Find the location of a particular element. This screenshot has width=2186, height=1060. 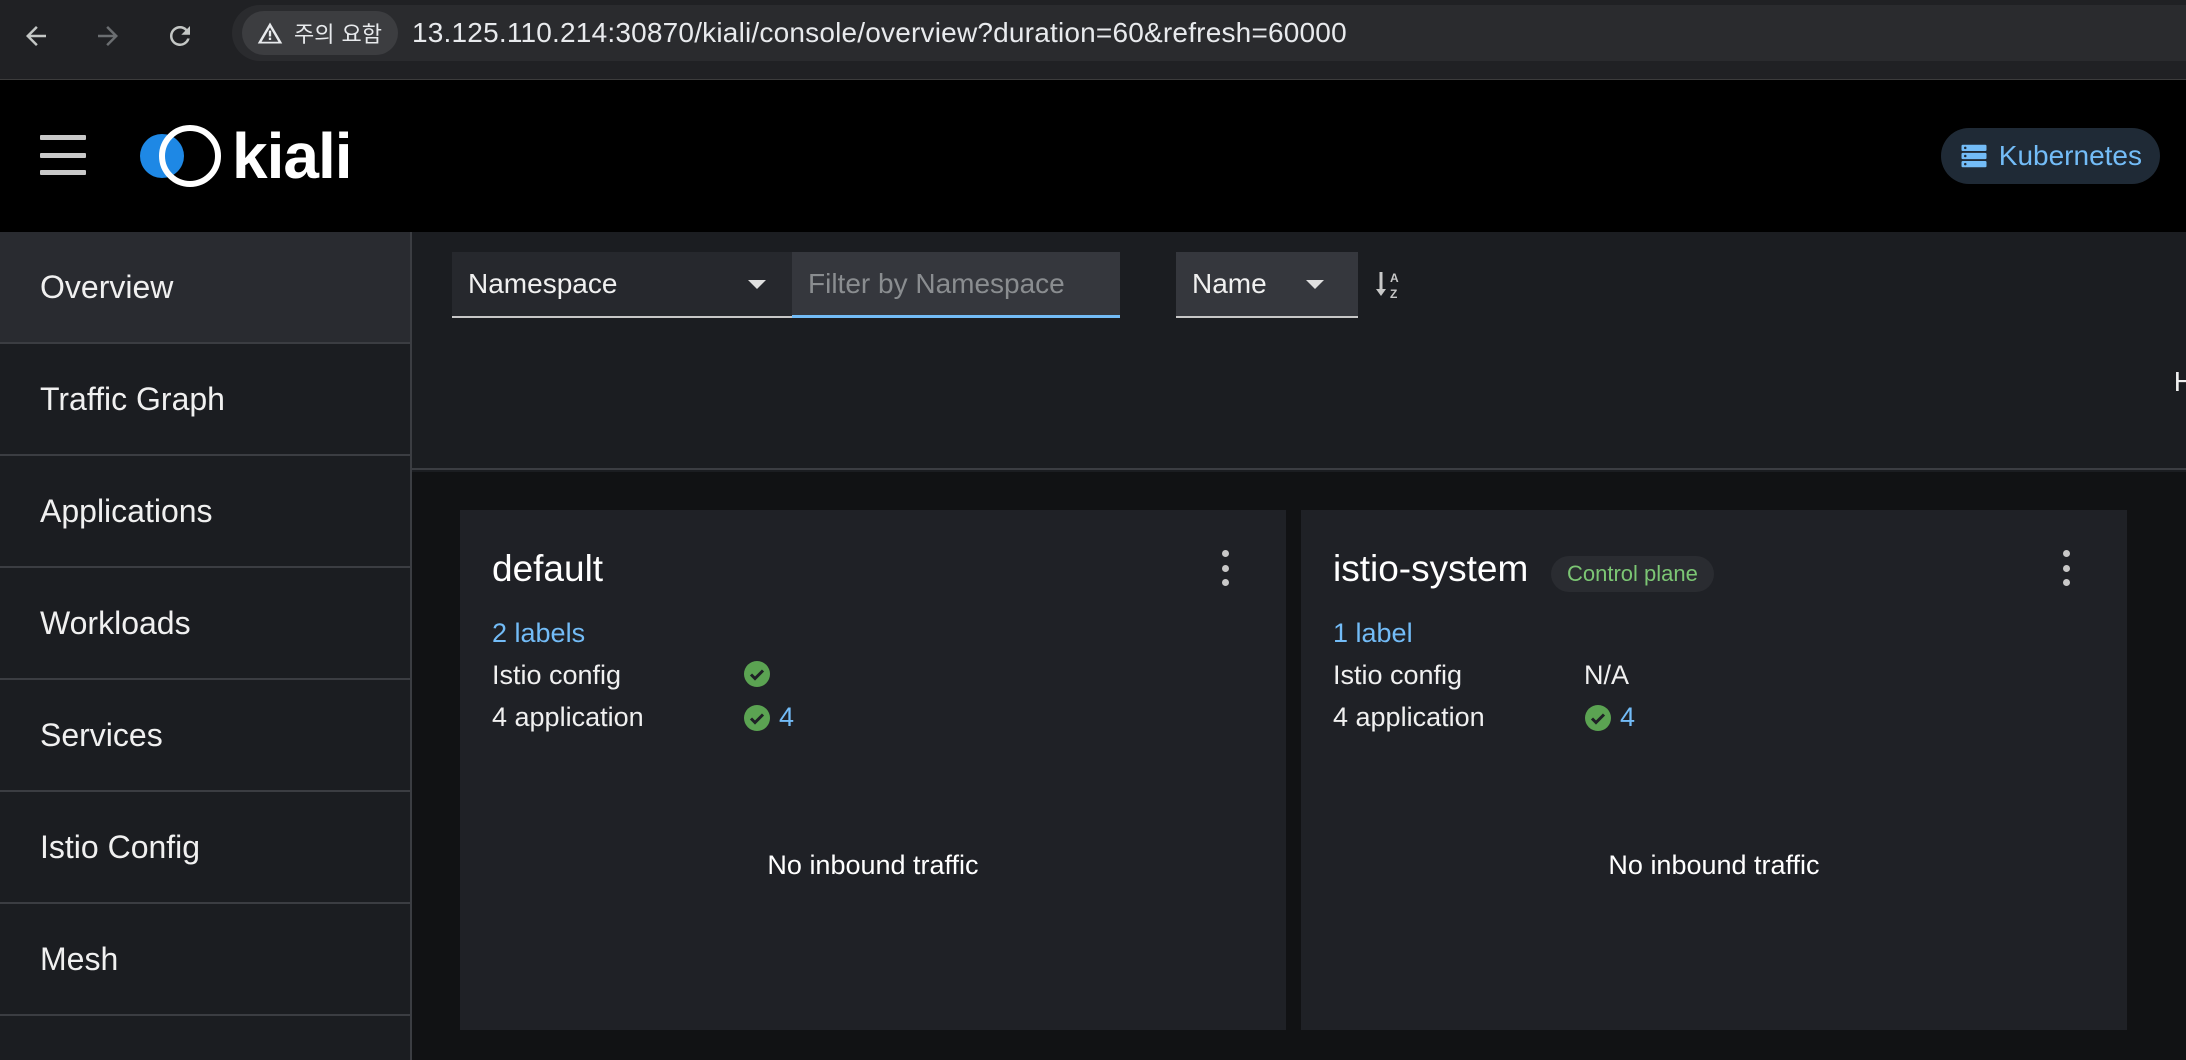

control-plane-badge: Control plane is located at coordinates (1632, 574).